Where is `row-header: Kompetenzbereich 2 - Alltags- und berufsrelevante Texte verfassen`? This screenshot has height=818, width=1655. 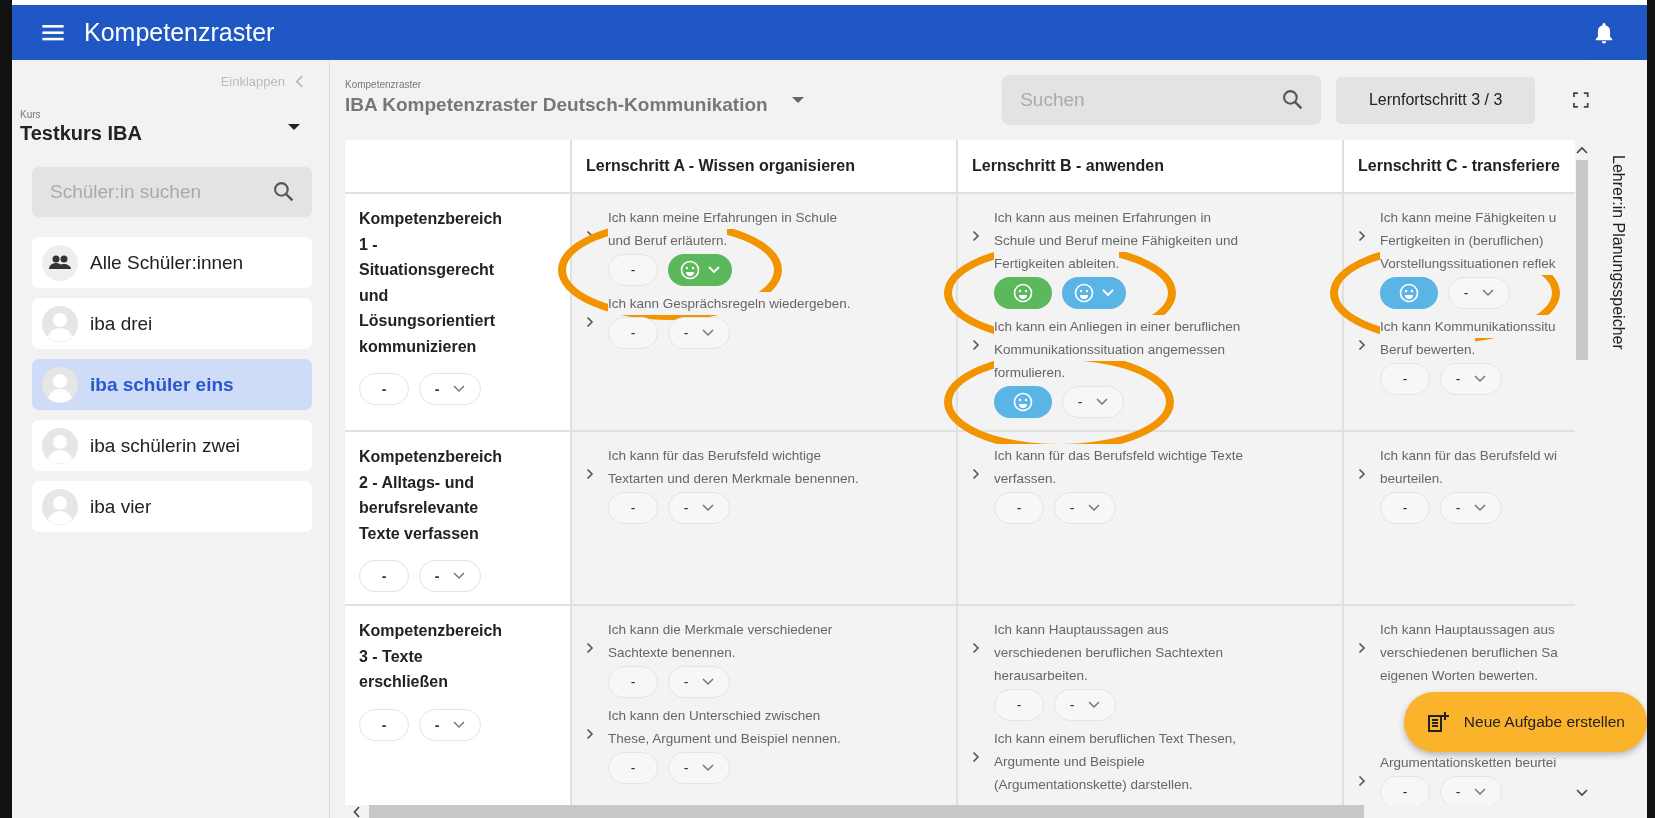
row-header: Kompetenzbereich 2 - Alltags- und berufsrelevante Texte verfassen is located at coordinates (431, 495).